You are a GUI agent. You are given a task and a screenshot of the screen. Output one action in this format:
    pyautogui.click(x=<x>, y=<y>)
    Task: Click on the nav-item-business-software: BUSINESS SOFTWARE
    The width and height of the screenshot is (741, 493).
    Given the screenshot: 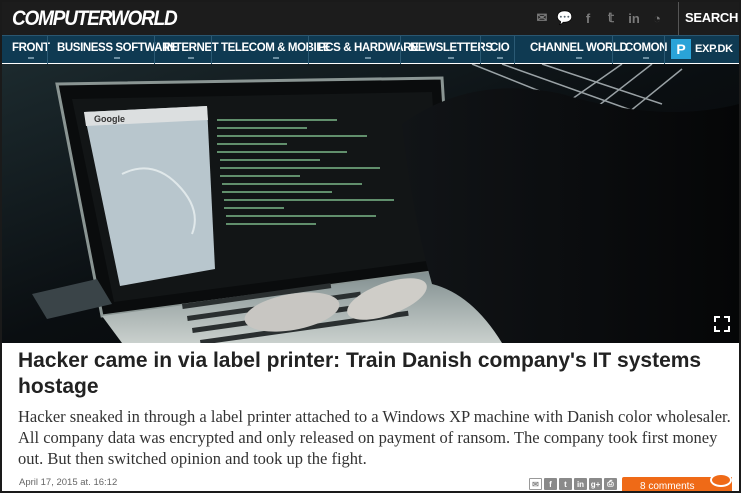 What is the action you would take?
    pyautogui.click(x=117, y=50)
    